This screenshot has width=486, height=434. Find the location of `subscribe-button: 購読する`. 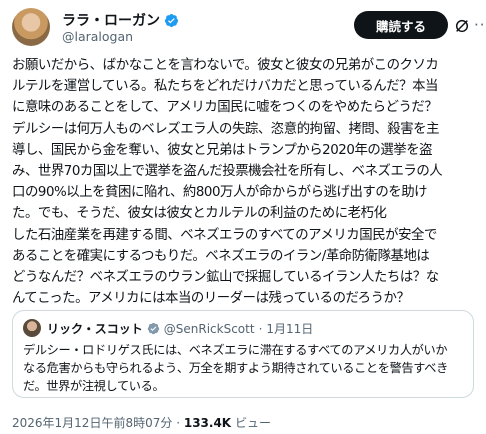

subscribe-button: 購読する is located at coordinates (401, 25).